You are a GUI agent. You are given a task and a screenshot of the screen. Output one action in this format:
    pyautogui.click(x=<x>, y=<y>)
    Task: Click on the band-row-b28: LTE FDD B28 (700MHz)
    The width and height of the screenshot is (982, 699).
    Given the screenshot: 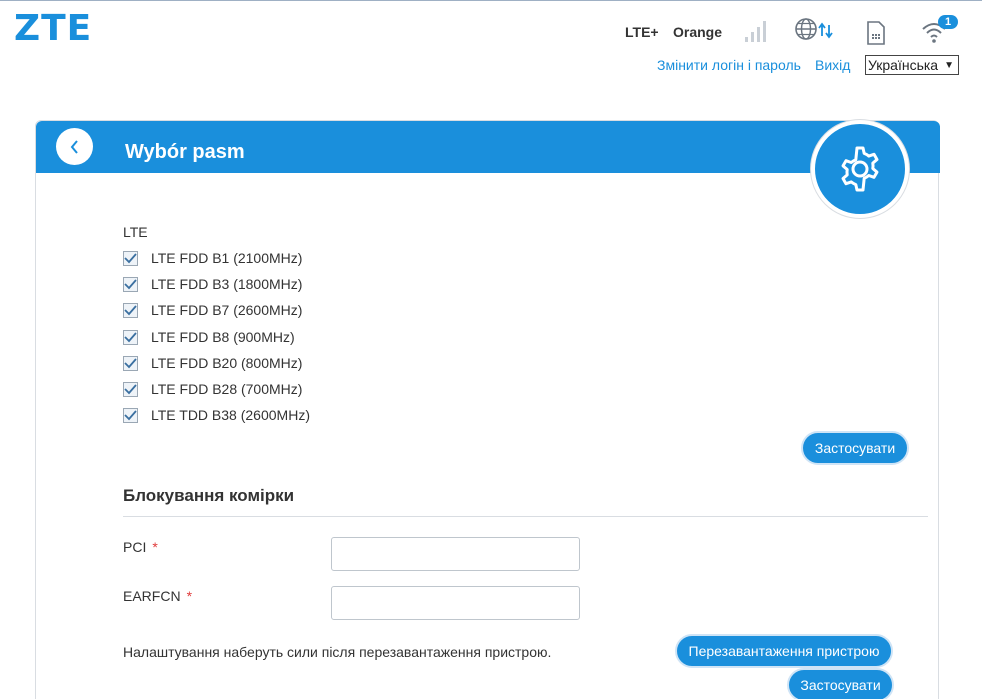 What is the action you would take?
    pyautogui.click(x=212, y=389)
    